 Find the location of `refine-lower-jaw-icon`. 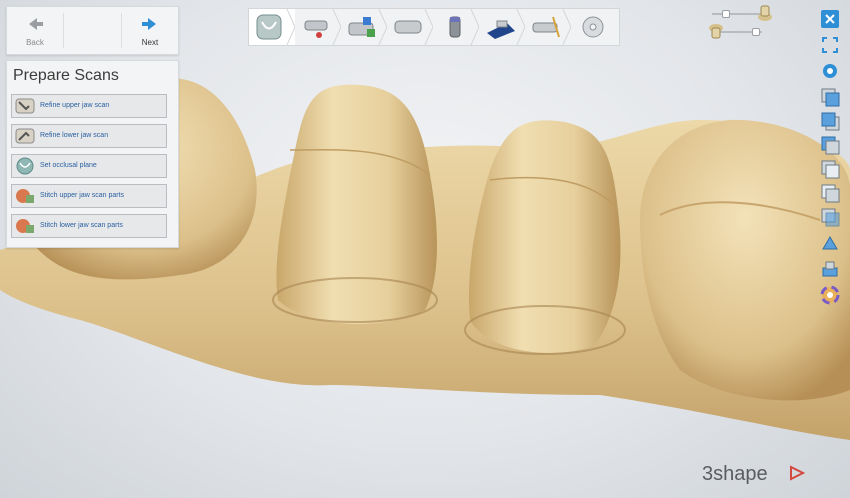

refine-lower-jaw-icon is located at coordinates (25, 136).